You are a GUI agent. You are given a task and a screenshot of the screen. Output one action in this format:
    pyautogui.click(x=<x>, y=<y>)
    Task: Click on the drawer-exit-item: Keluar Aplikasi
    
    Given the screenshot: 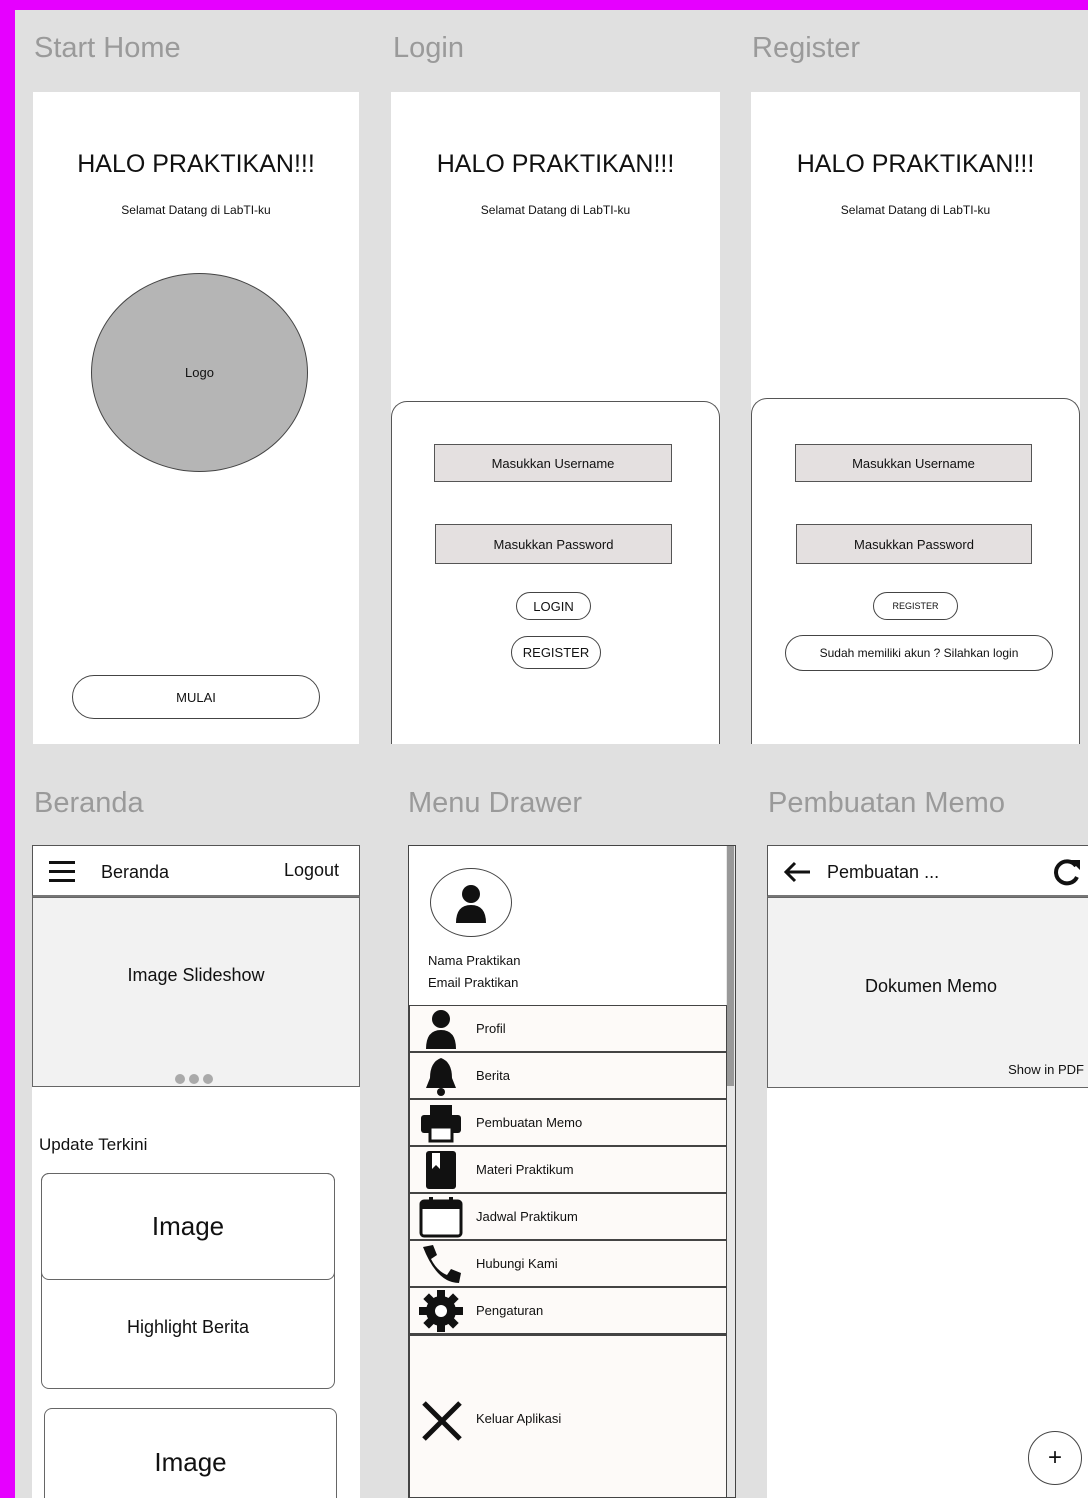 What is the action you would take?
    pyautogui.click(x=568, y=1415)
    